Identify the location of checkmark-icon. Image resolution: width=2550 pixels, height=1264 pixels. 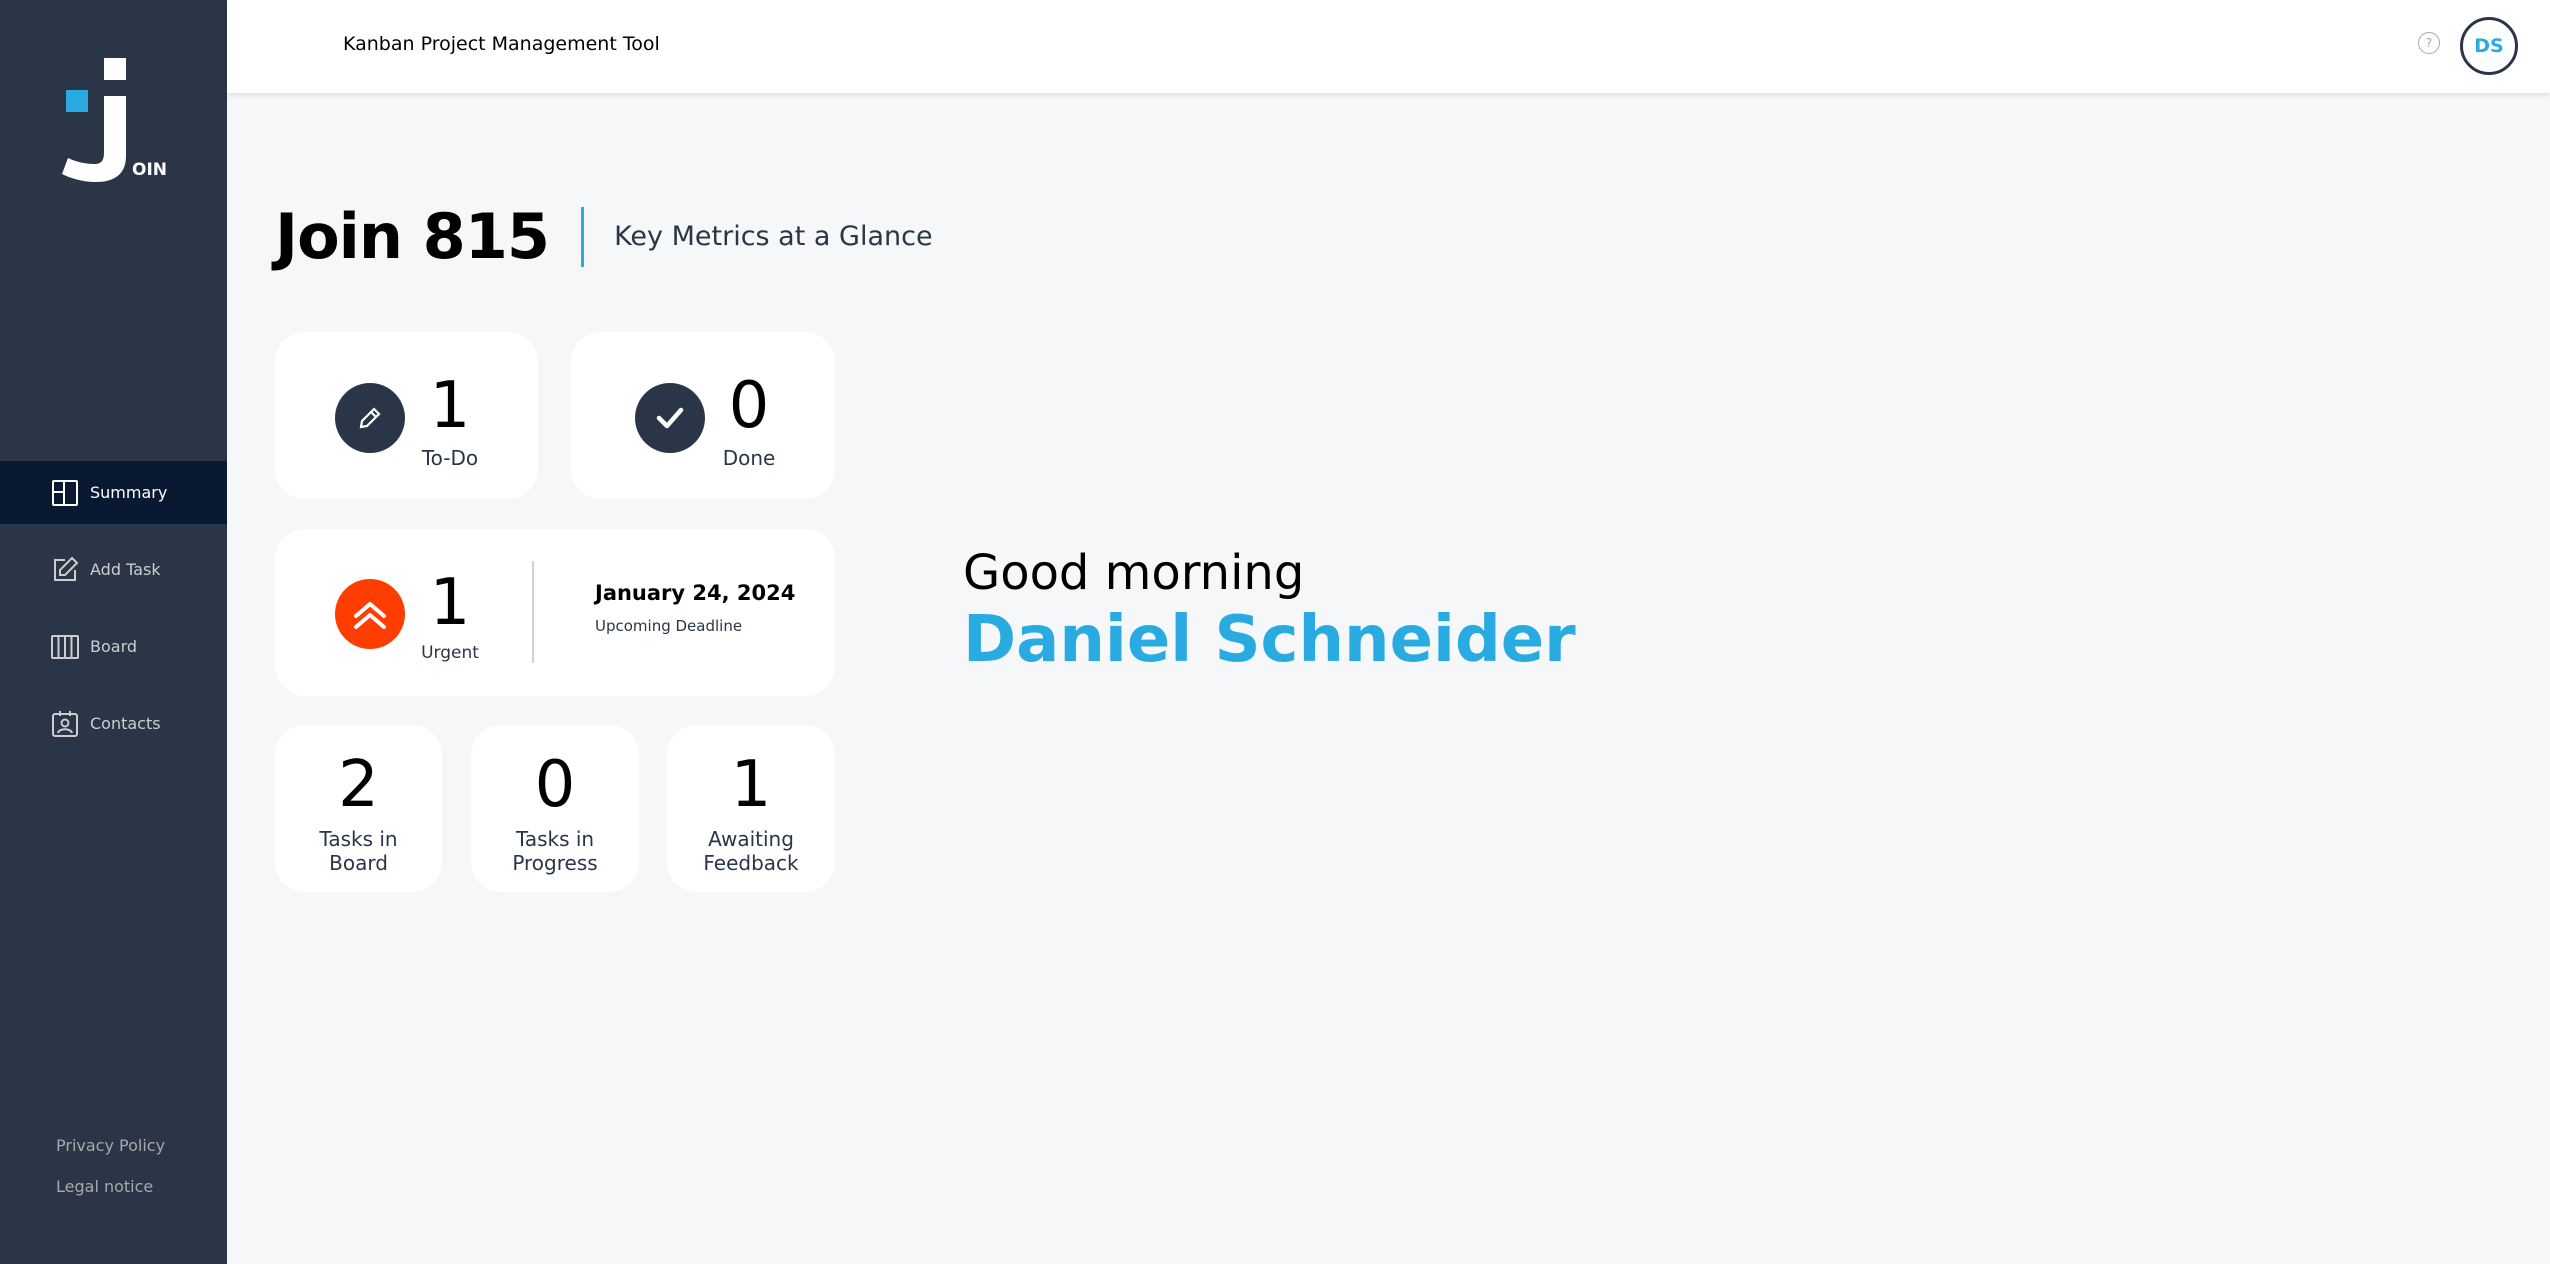
(670, 418).